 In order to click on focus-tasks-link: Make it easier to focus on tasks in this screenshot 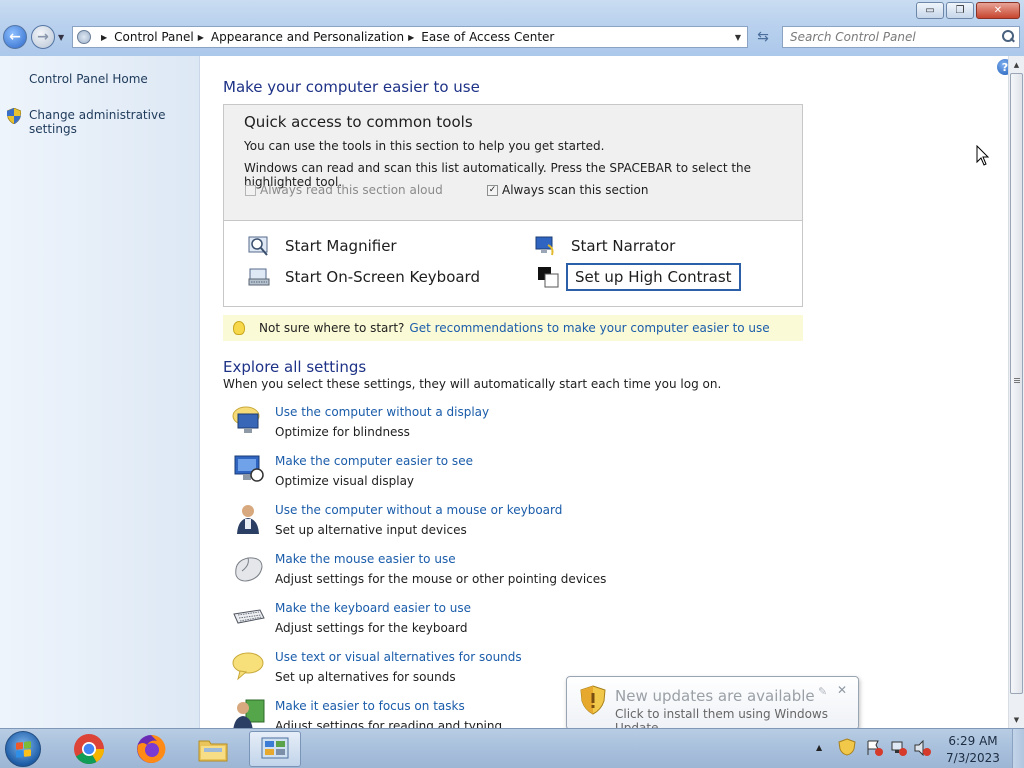, I will do `click(370, 706)`.